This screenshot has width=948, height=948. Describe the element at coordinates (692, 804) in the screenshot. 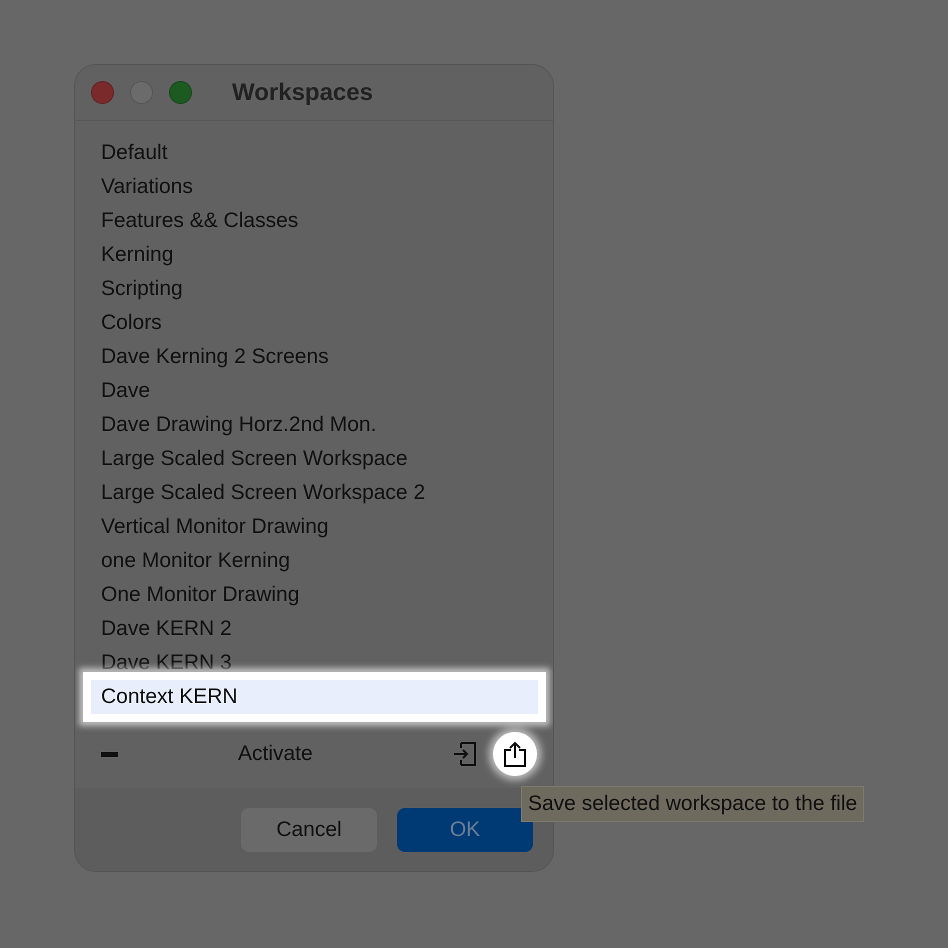

I see `tooltip: Save selected workspace to the file` at that location.